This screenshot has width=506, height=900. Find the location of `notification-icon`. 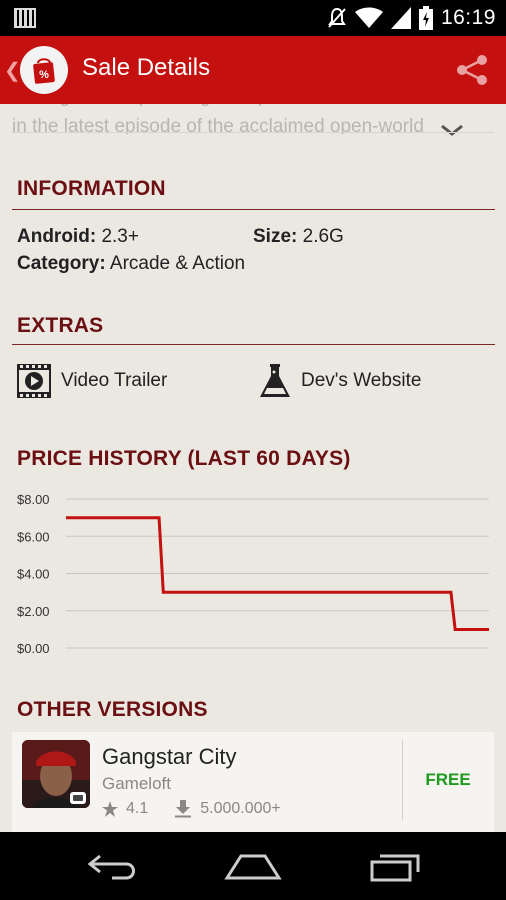

notification-icon is located at coordinates (25, 18).